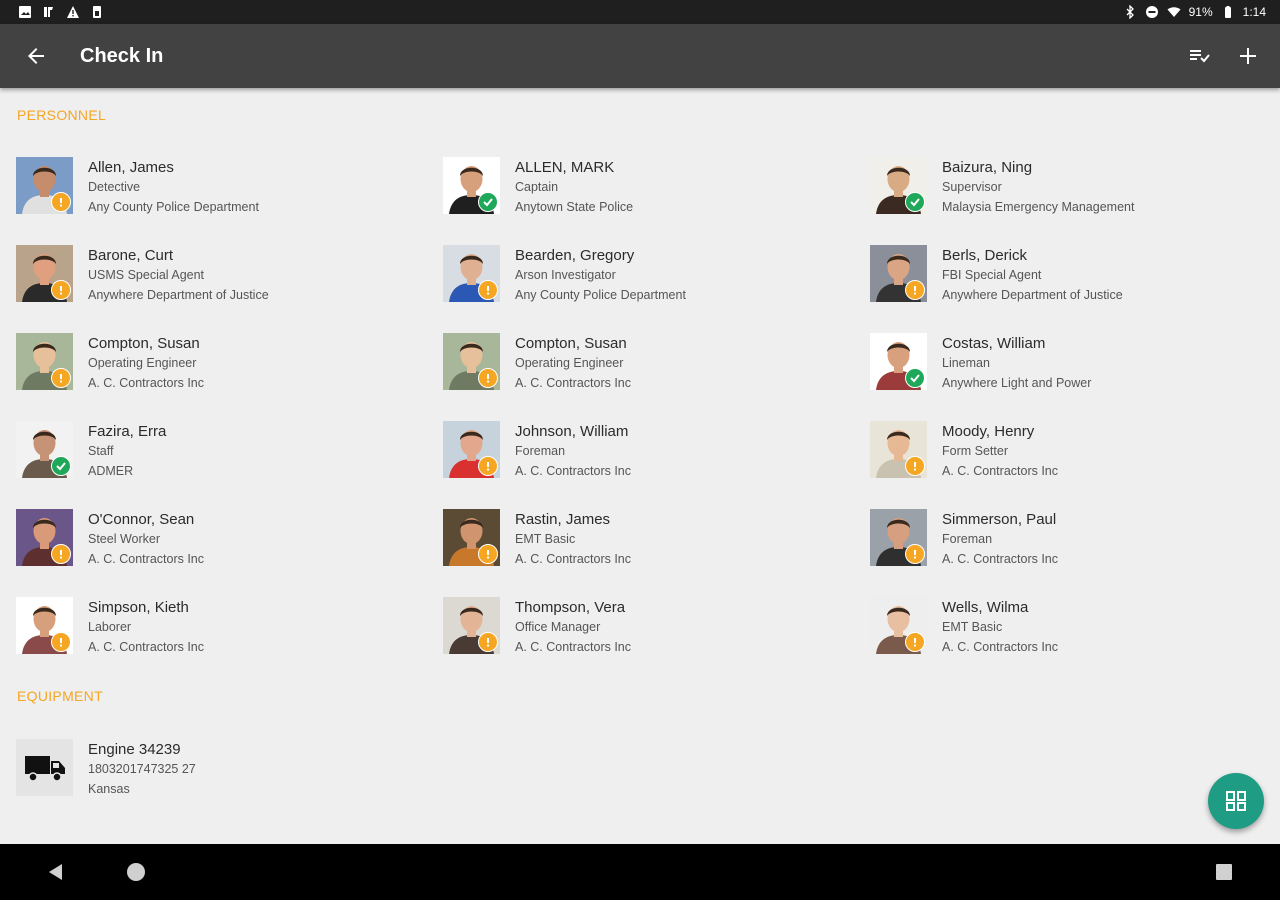 The image size is (1280, 900). Describe the element at coordinates (73, 12) in the screenshot. I see `warning-icon` at that location.